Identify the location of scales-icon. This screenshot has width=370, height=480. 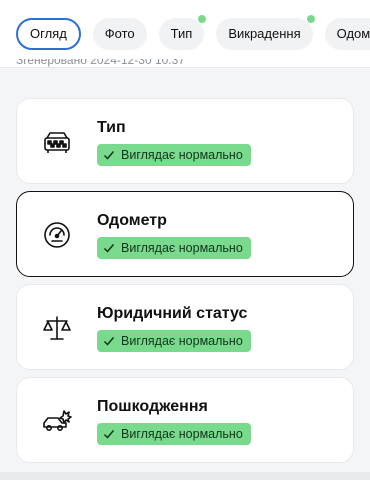
(57, 328).